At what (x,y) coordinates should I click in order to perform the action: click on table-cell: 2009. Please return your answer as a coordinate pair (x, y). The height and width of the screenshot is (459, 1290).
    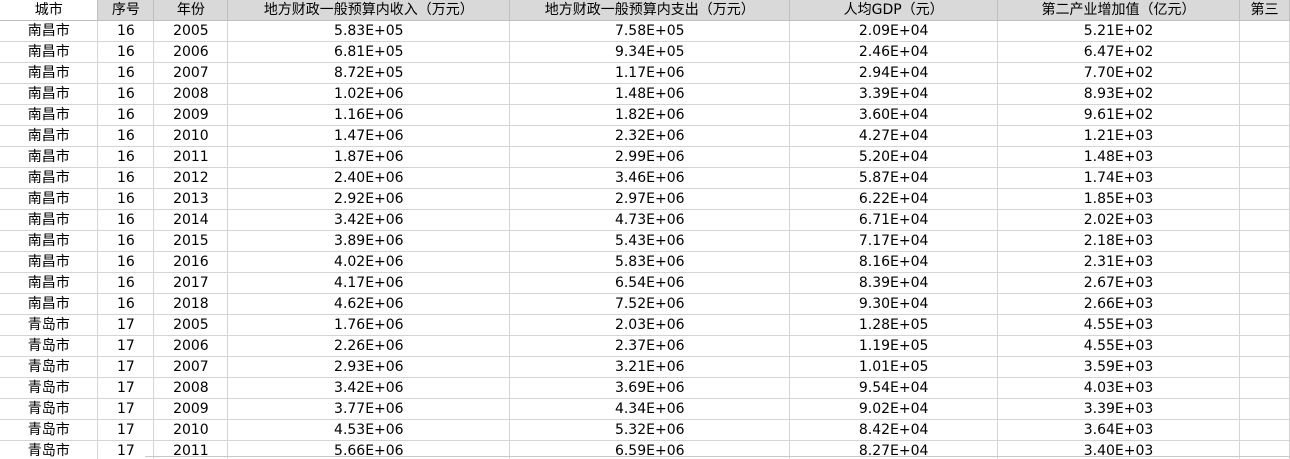
    Looking at the image, I should click on (191, 115).